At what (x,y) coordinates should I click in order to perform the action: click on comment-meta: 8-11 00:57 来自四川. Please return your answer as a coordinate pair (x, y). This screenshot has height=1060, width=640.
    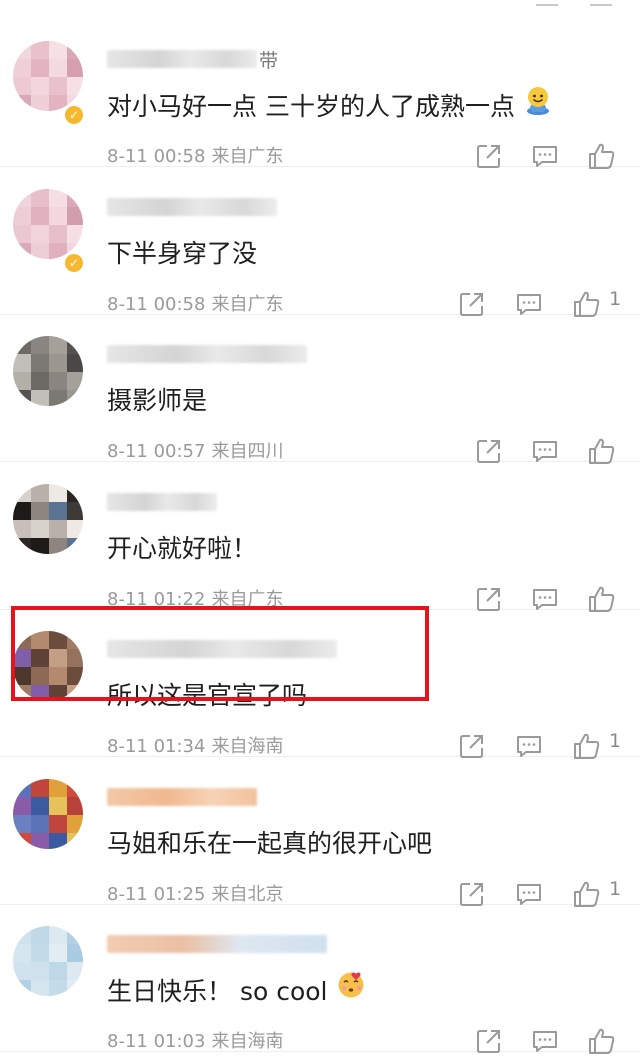
    Looking at the image, I should click on (195, 450).